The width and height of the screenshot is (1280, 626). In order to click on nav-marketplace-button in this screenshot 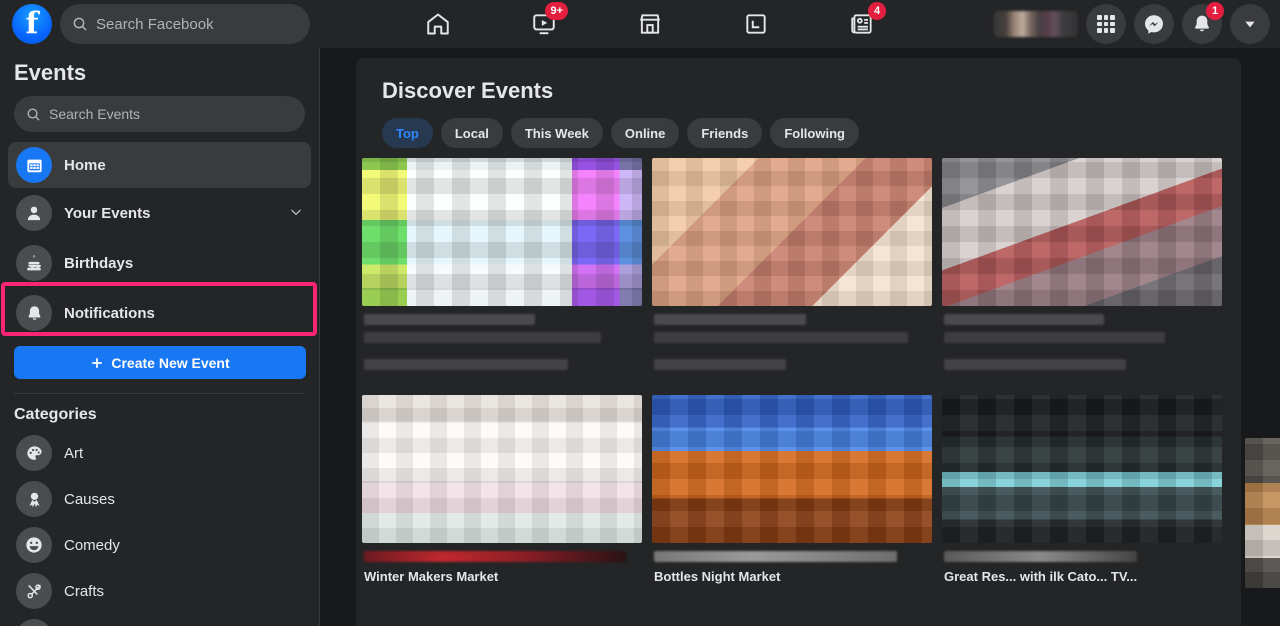, I will do `click(650, 24)`.